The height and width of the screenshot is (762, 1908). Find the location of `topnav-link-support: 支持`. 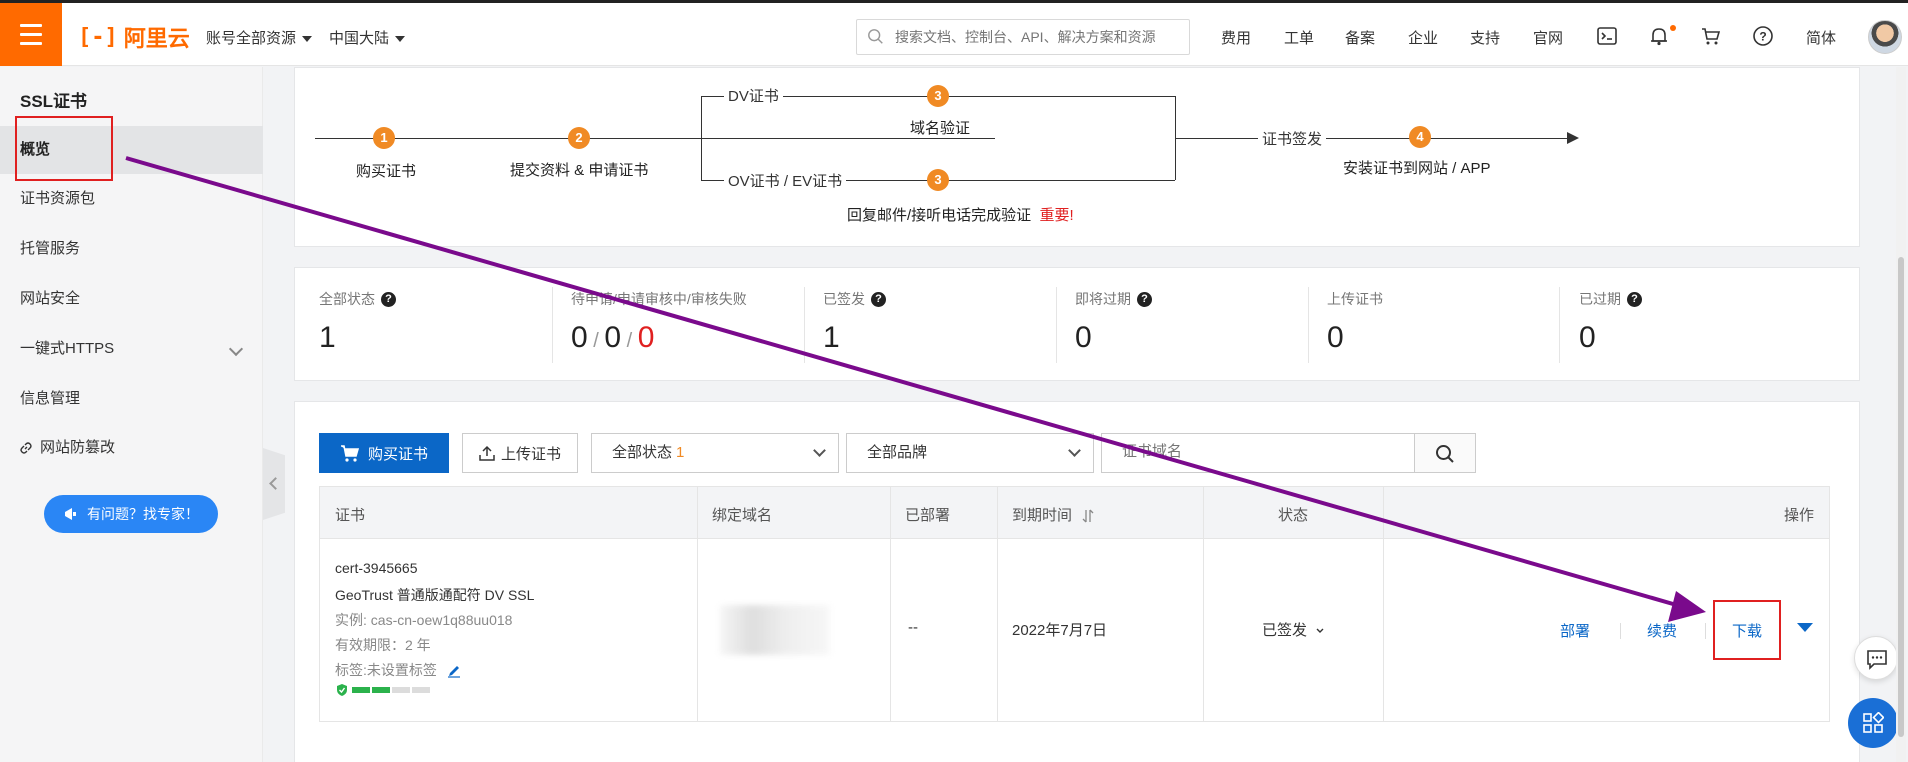

topnav-link-support: 支持 is located at coordinates (1485, 37).